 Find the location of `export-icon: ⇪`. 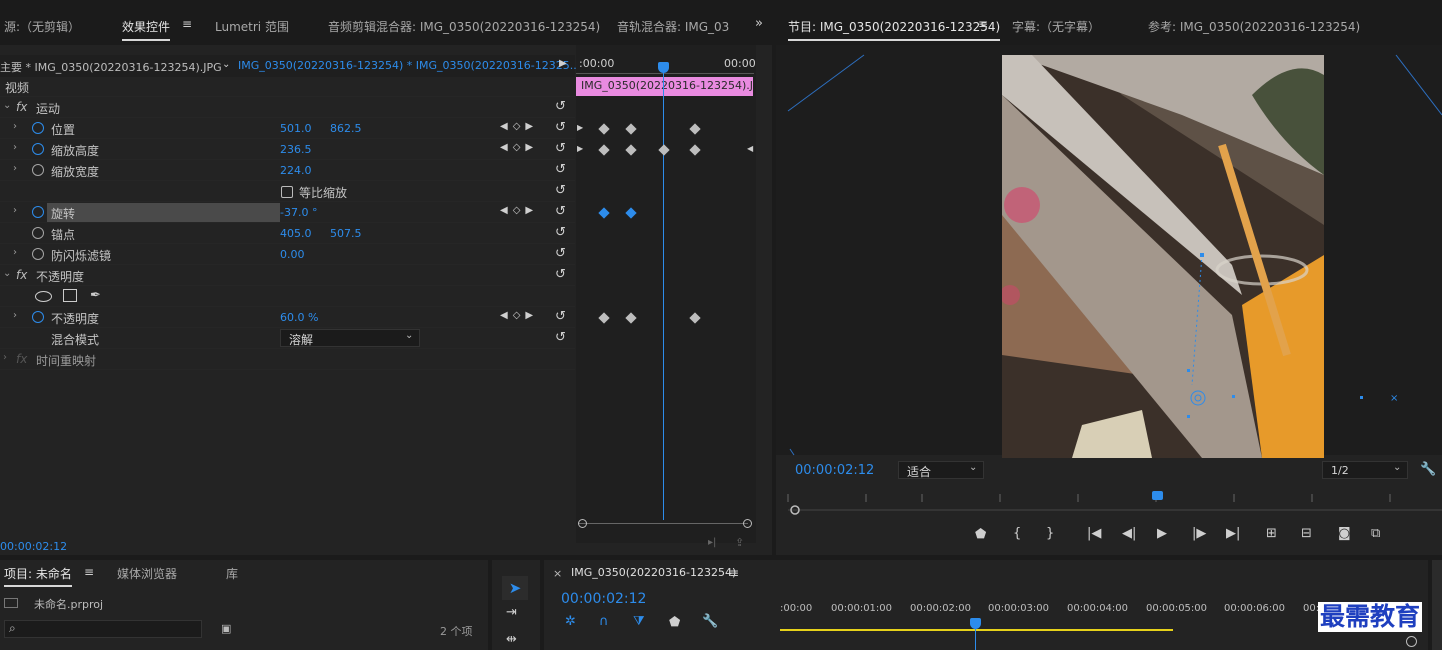

export-icon: ⇪ is located at coordinates (739, 542).